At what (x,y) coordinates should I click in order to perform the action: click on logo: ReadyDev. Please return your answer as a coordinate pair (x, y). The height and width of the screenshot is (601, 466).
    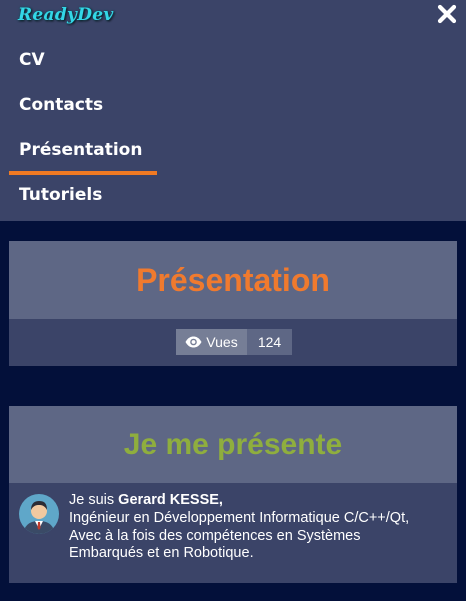
    Looking at the image, I should click on (66, 15).